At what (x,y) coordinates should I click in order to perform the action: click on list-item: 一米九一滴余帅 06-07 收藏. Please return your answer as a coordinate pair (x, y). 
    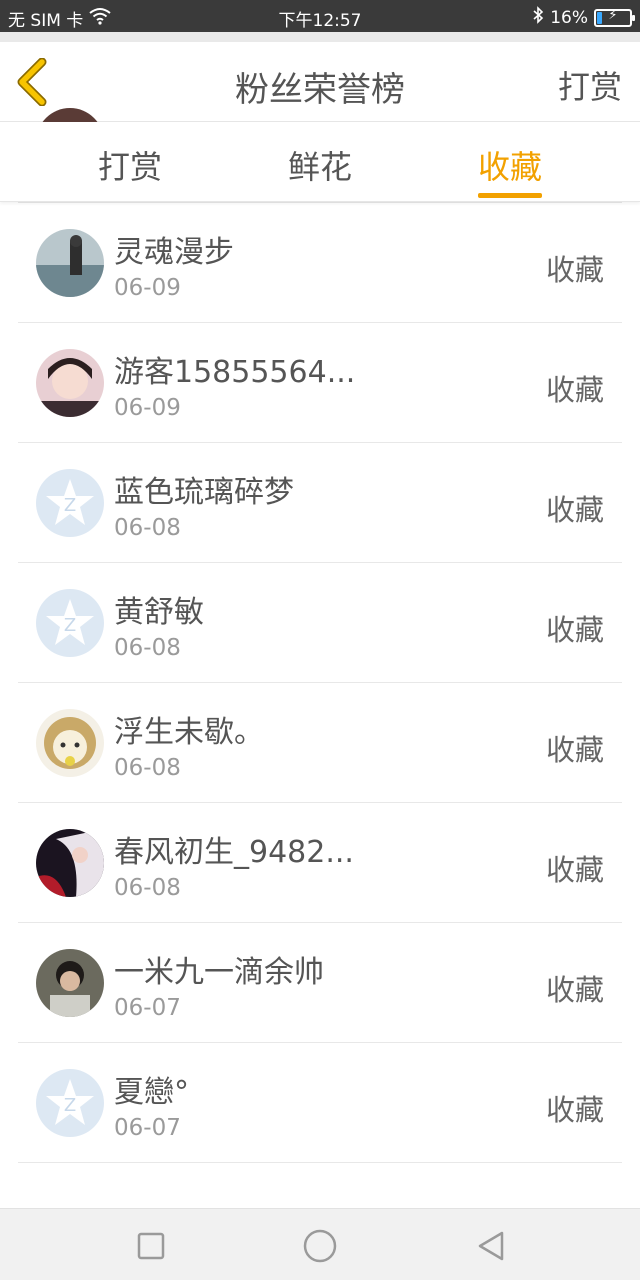
    Looking at the image, I should click on (320, 983).